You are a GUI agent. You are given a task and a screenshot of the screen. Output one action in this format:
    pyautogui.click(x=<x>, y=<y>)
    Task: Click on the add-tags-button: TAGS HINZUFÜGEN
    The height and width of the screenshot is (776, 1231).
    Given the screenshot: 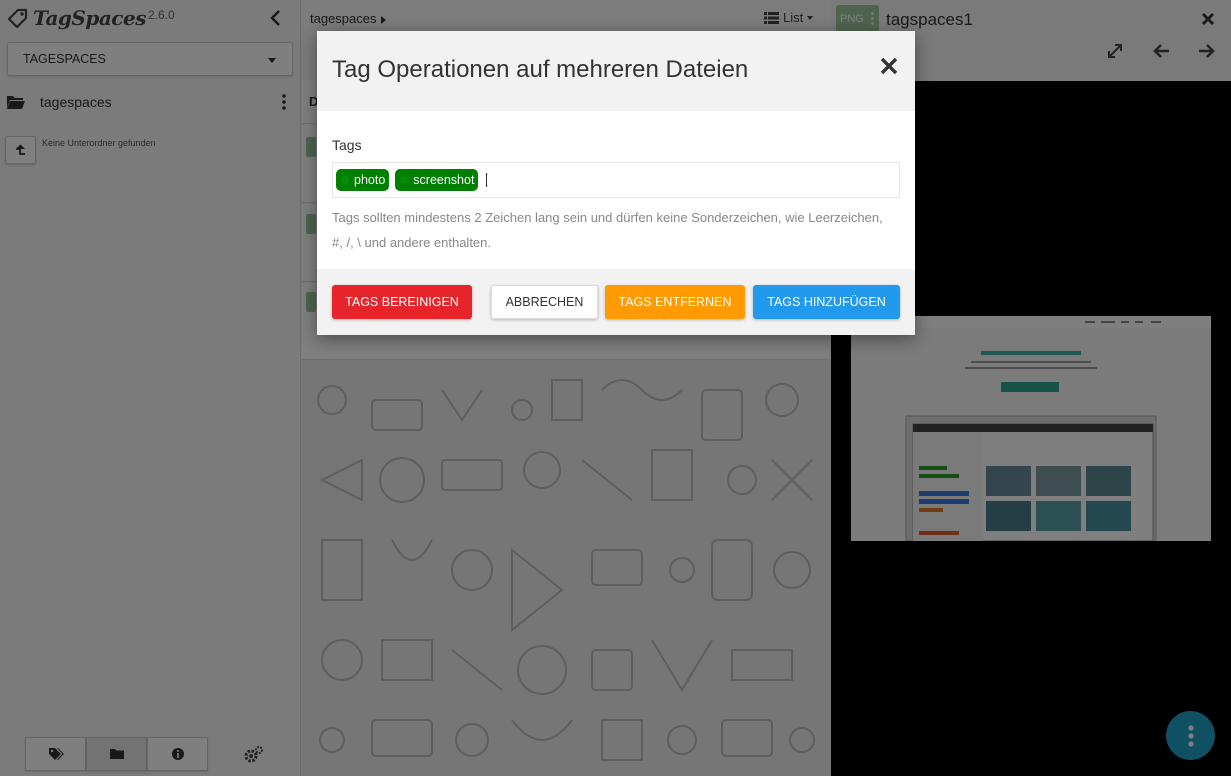 What is the action you would take?
    pyautogui.click(x=826, y=302)
    